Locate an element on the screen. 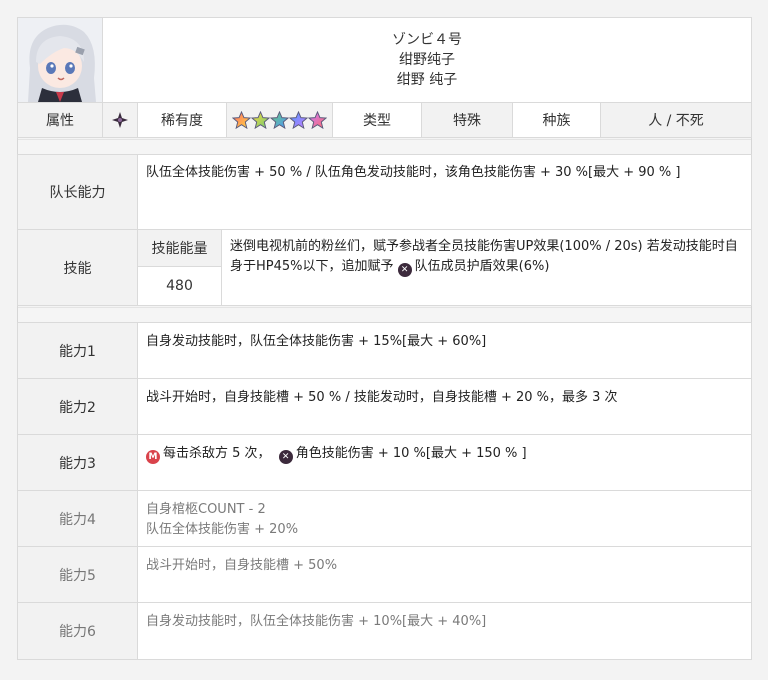 The width and height of the screenshot is (768, 680). avatar is located at coordinates (60, 60).